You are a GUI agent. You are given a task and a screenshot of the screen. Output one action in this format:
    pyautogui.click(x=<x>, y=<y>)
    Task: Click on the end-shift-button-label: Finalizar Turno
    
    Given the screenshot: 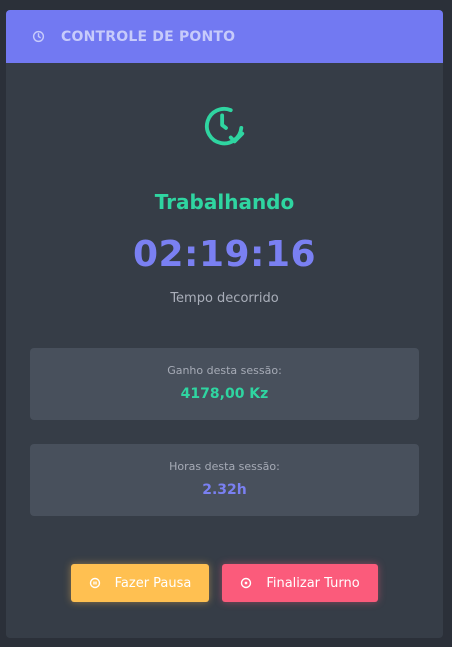 What is the action you would take?
    pyautogui.click(x=313, y=583)
    